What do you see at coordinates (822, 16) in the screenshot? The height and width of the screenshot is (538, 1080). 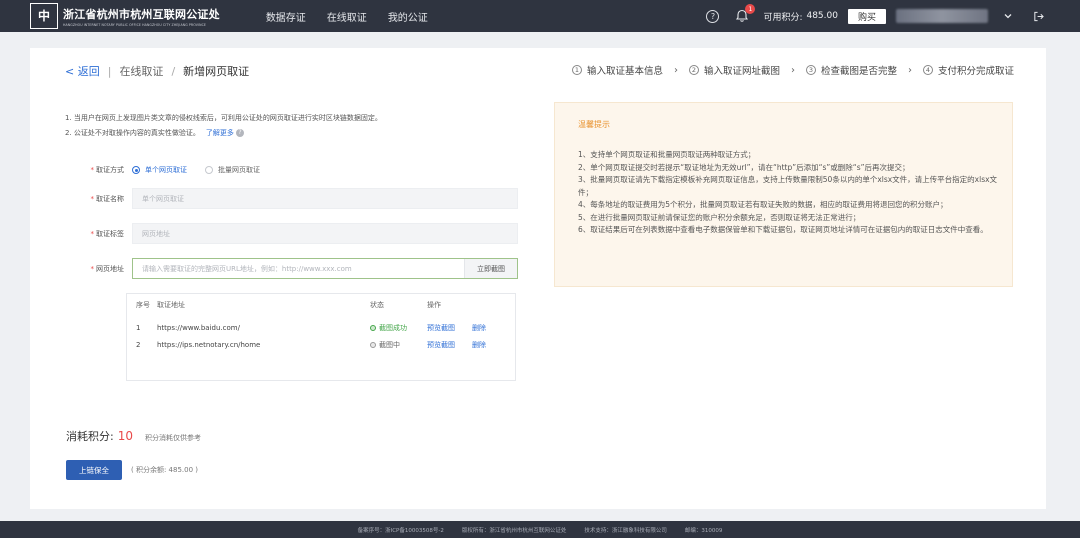 I see `points-value: 485.00` at bounding box center [822, 16].